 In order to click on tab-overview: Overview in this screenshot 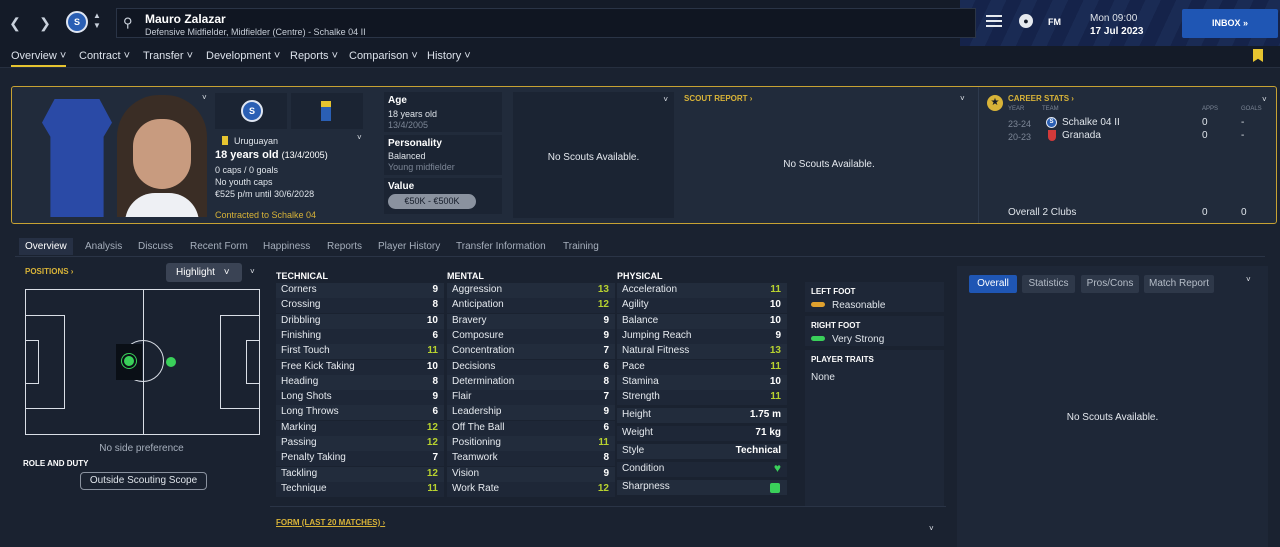, I will do `click(46, 246)`.